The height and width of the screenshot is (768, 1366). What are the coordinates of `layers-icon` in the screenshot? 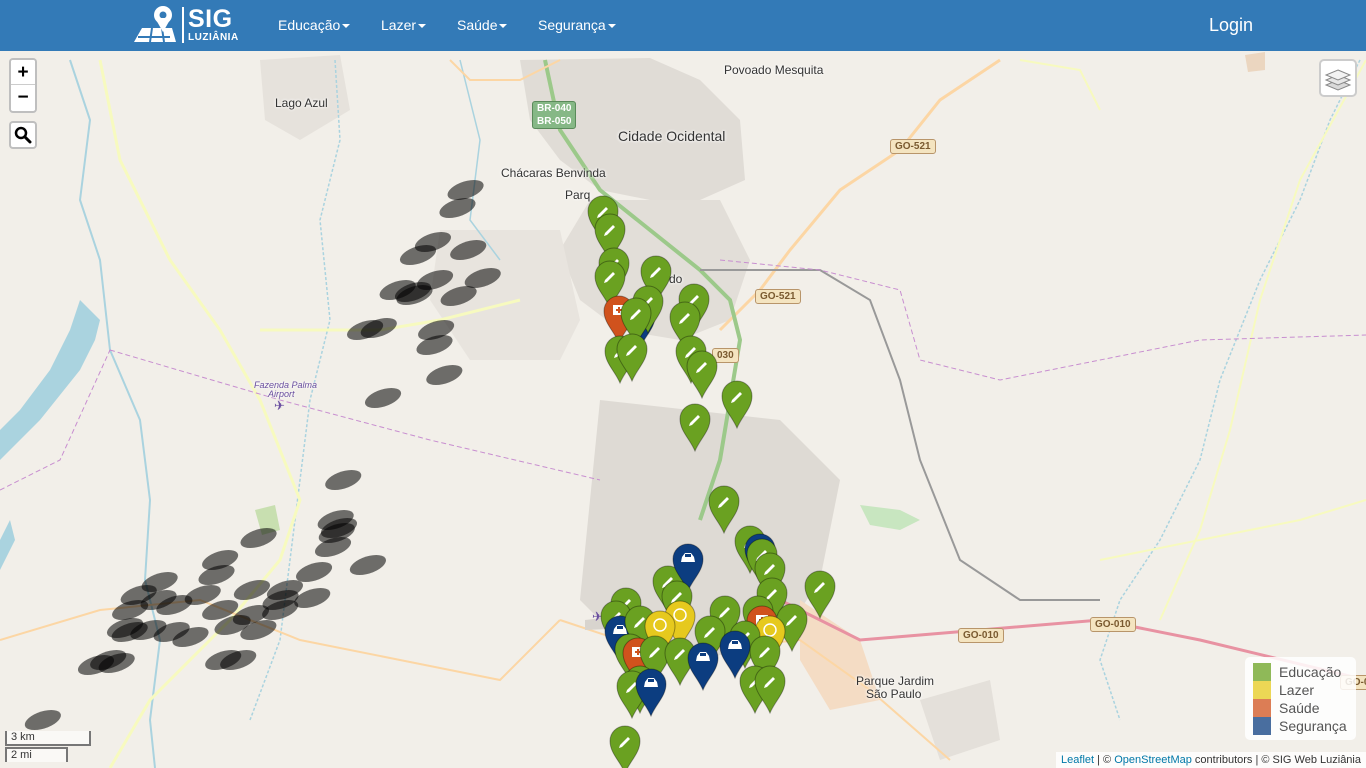 It's located at (1338, 80).